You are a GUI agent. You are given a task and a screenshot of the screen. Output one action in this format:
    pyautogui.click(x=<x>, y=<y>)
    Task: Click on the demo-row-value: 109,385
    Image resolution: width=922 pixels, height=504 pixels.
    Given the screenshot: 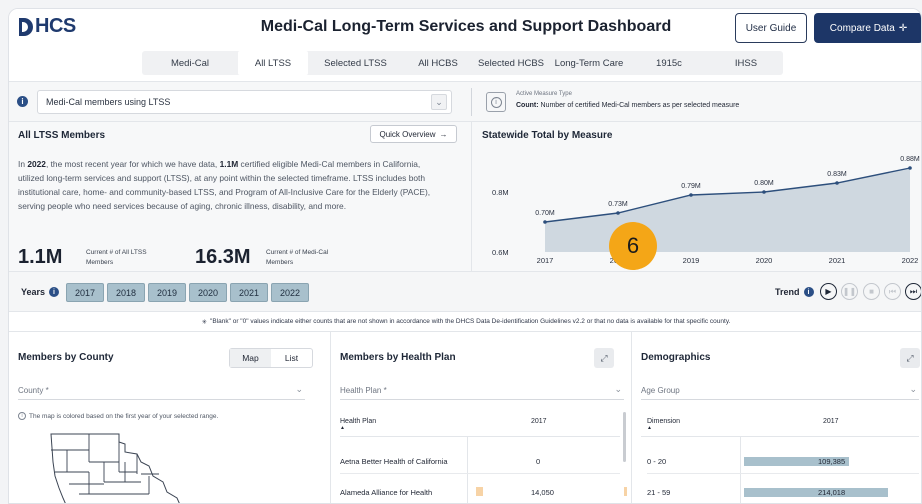 What is the action you would take?
    pyautogui.click(x=832, y=461)
    